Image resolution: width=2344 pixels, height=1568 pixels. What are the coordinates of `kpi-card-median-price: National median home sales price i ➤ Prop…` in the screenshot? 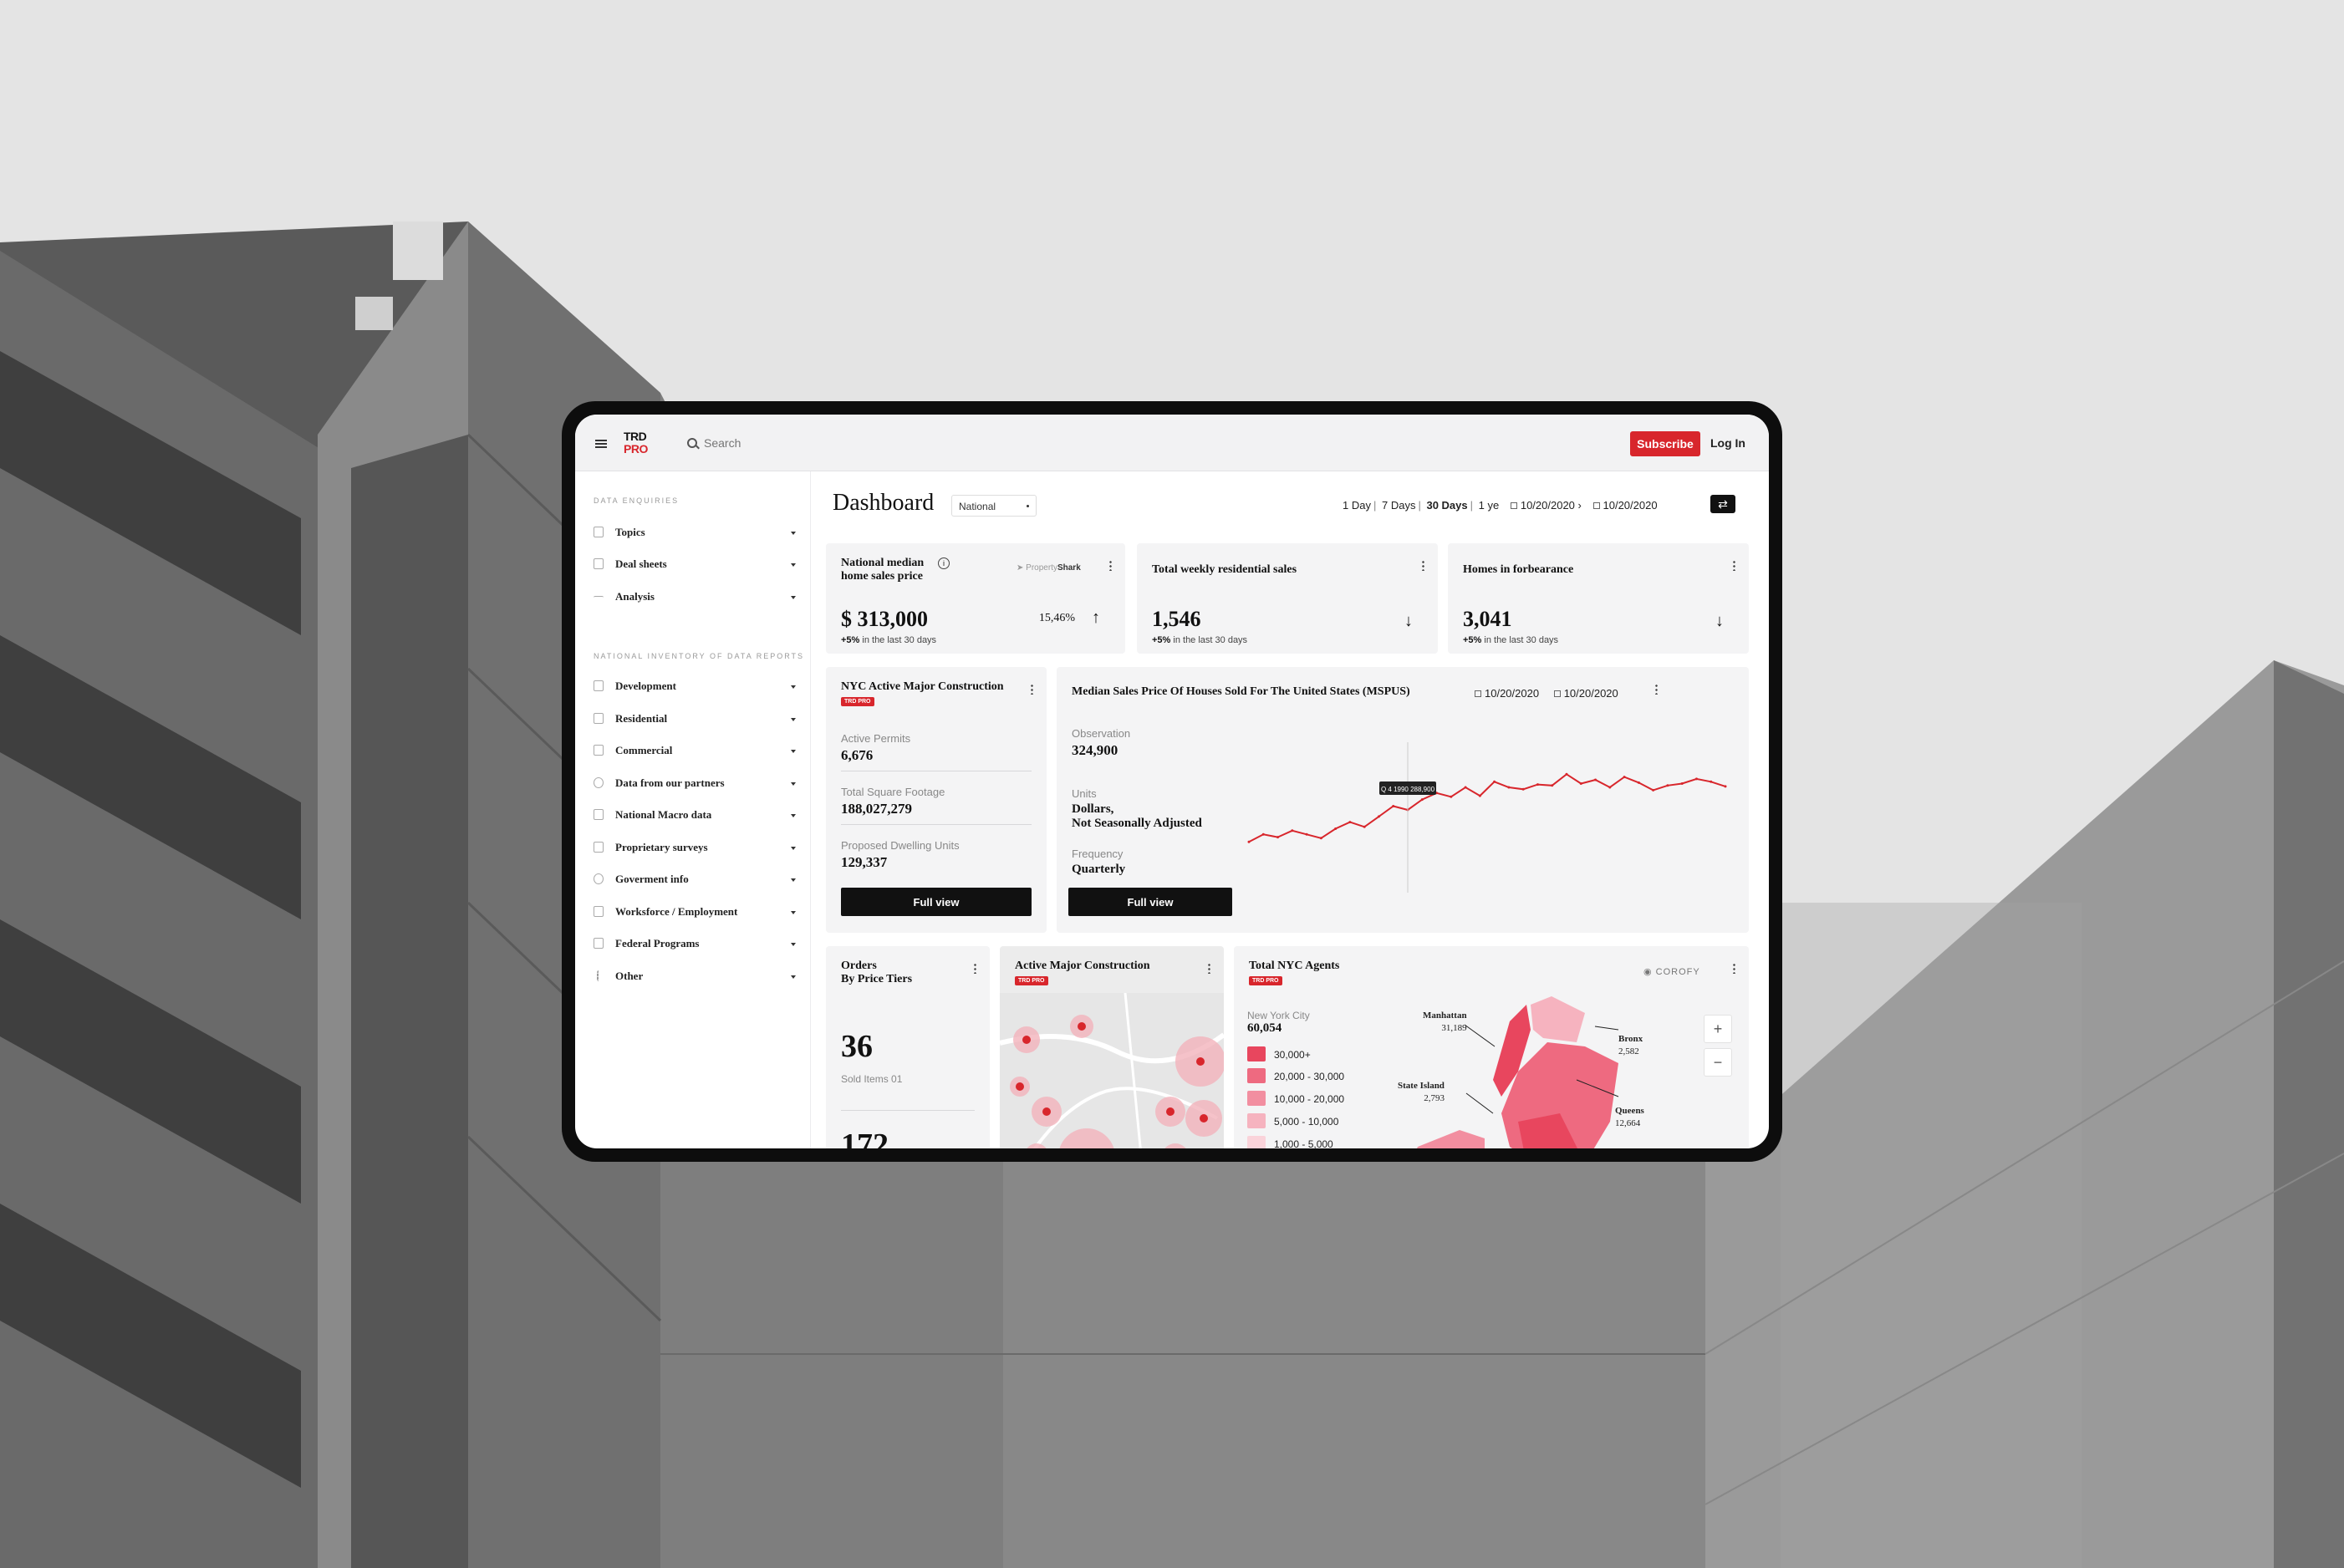 It's located at (975, 598).